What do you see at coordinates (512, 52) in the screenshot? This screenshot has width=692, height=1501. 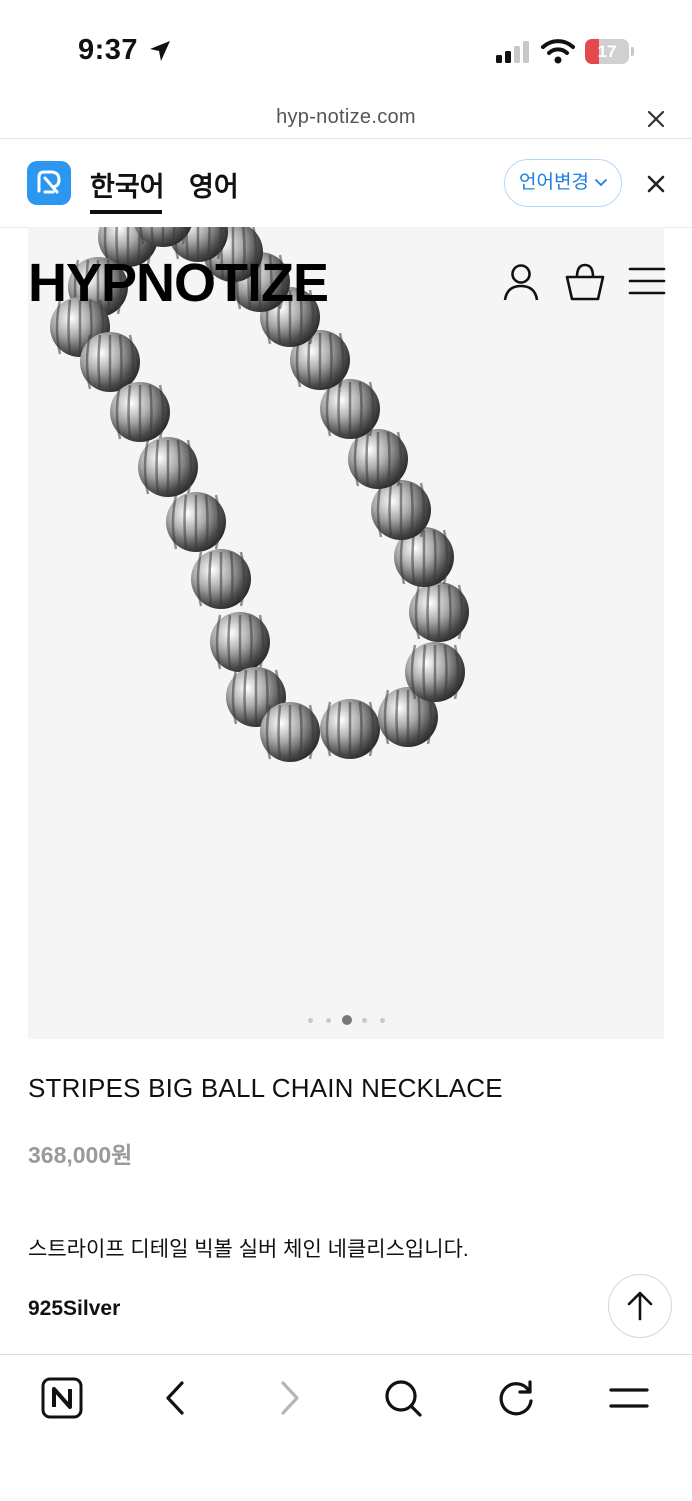 I see `cellular-signal-icon` at bounding box center [512, 52].